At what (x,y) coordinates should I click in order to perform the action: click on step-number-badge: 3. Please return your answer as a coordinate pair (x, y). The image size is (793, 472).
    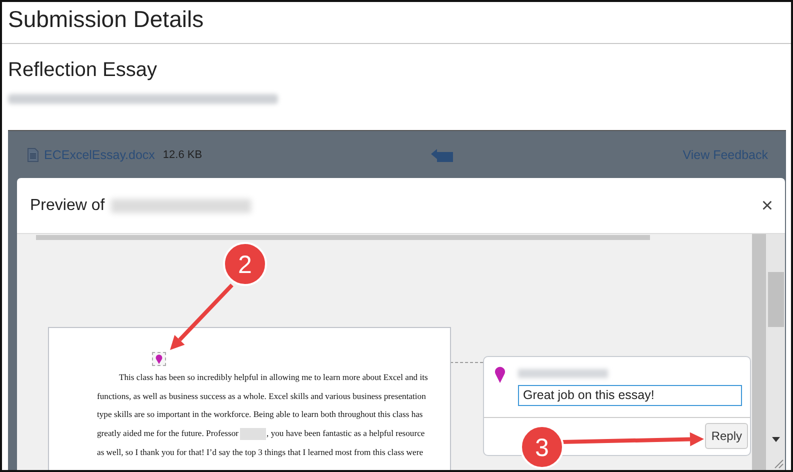
    Looking at the image, I should click on (542, 447).